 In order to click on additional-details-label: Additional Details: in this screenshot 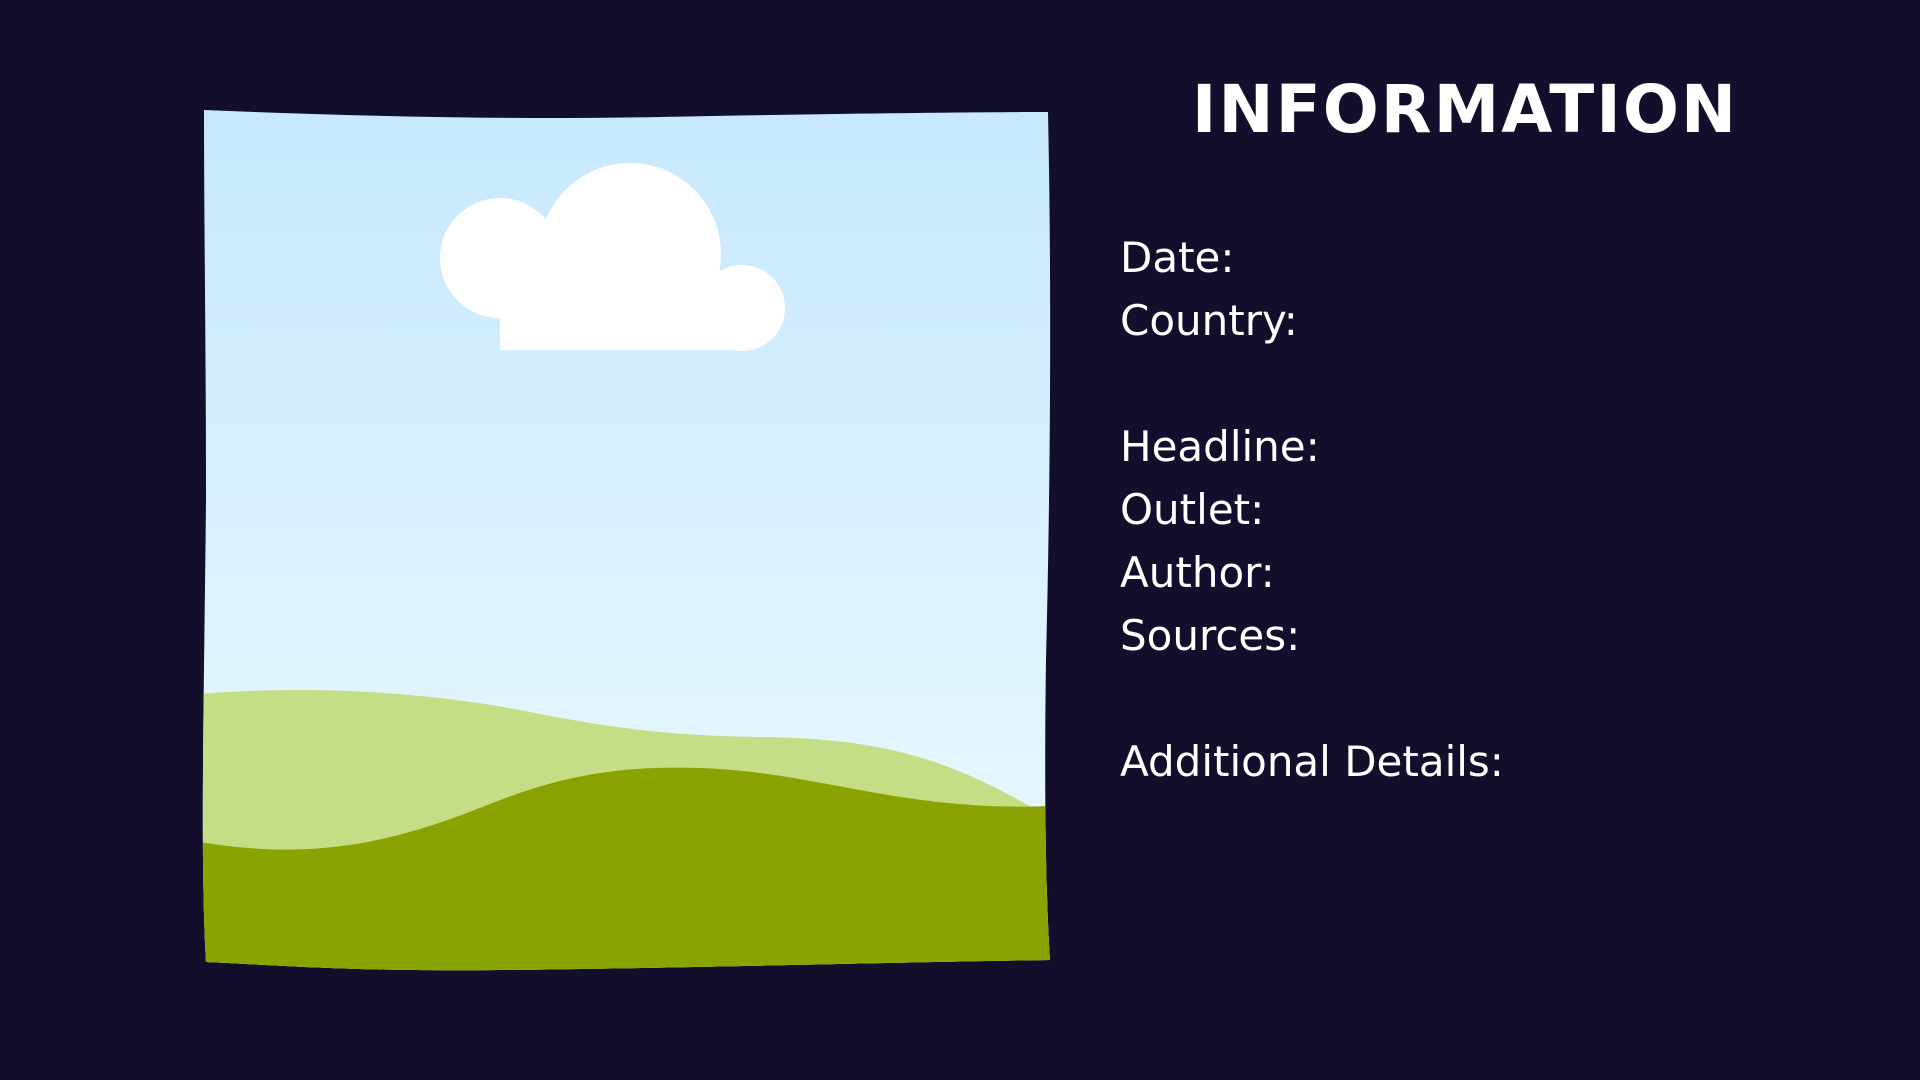, I will do `click(1312, 761)`.